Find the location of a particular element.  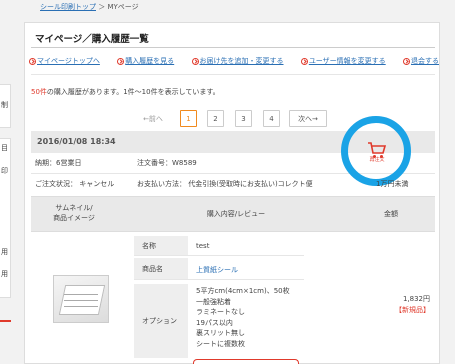

menu-user-info: ユーザー情報を変更する is located at coordinates (343, 61).